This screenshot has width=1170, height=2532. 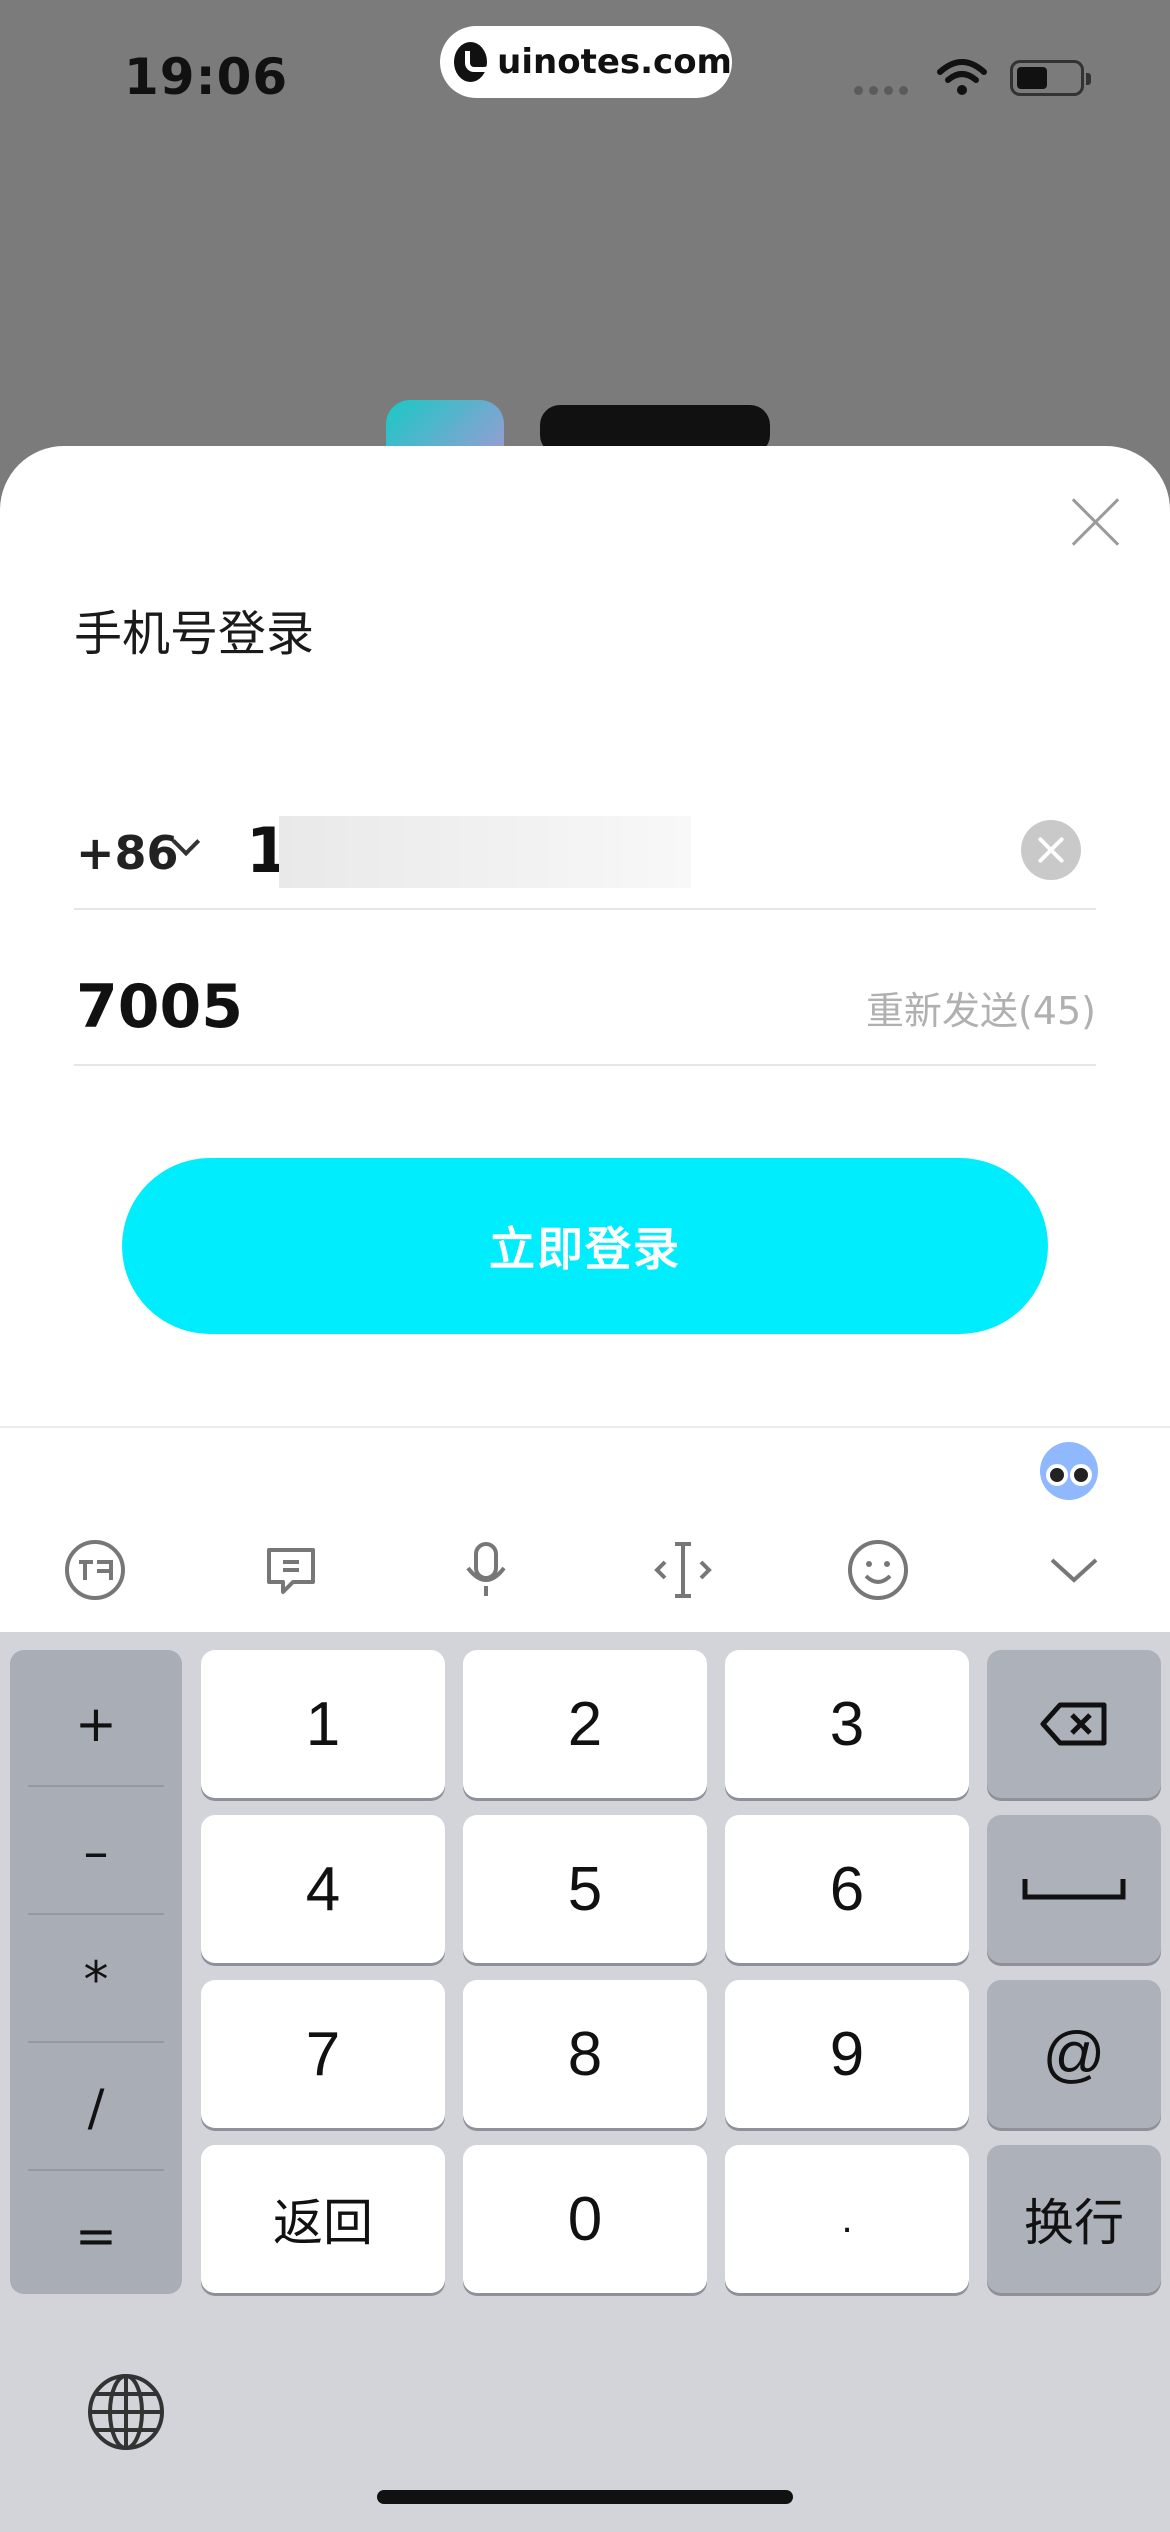 I want to click on backspace-icon, so click(x=1073, y=1724).